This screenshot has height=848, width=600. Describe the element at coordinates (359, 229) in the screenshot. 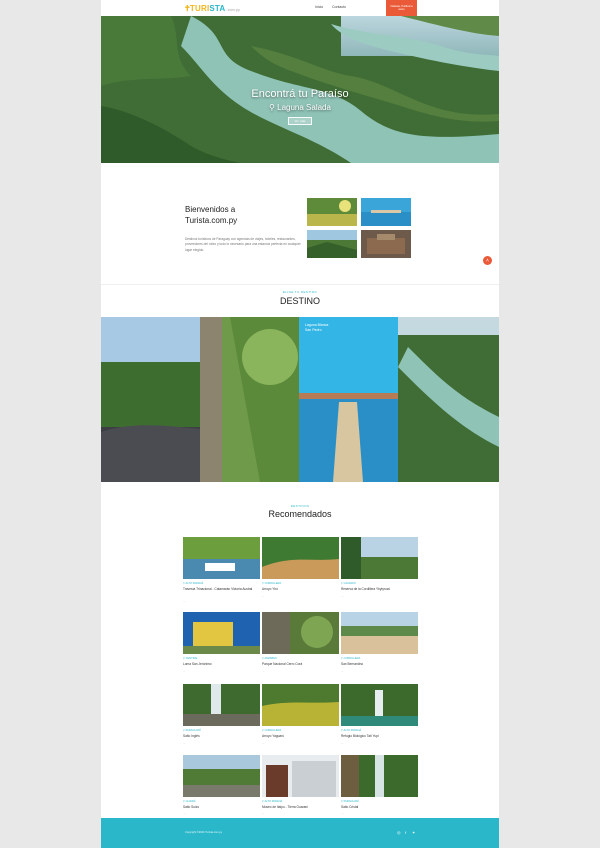

I see `welcome-gallery` at that location.